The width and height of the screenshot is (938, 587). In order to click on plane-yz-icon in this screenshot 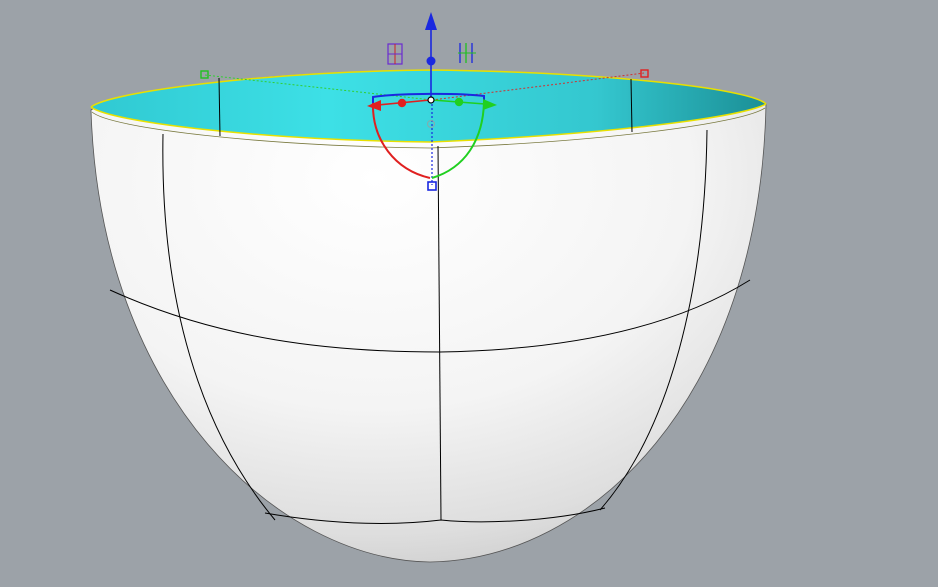, I will do `click(467, 53)`.